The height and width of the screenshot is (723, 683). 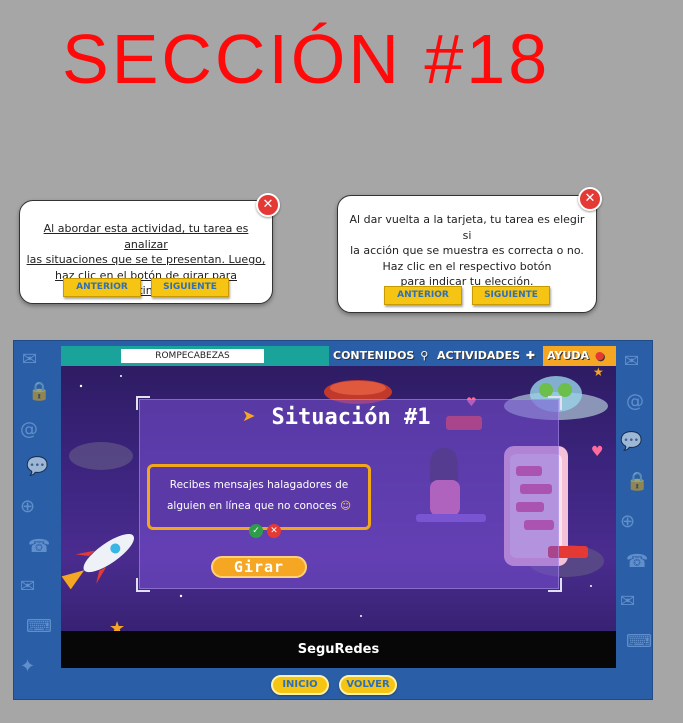 What do you see at coordinates (190, 287) in the screenshot?
I see `tooltip-left-next-button: SIGUIENTE` at bounding box center [190, 287].